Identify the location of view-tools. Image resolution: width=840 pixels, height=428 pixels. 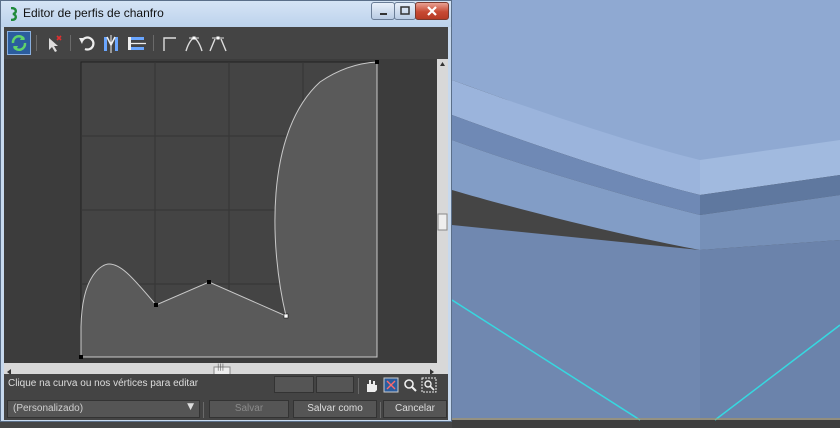
(402, 385).